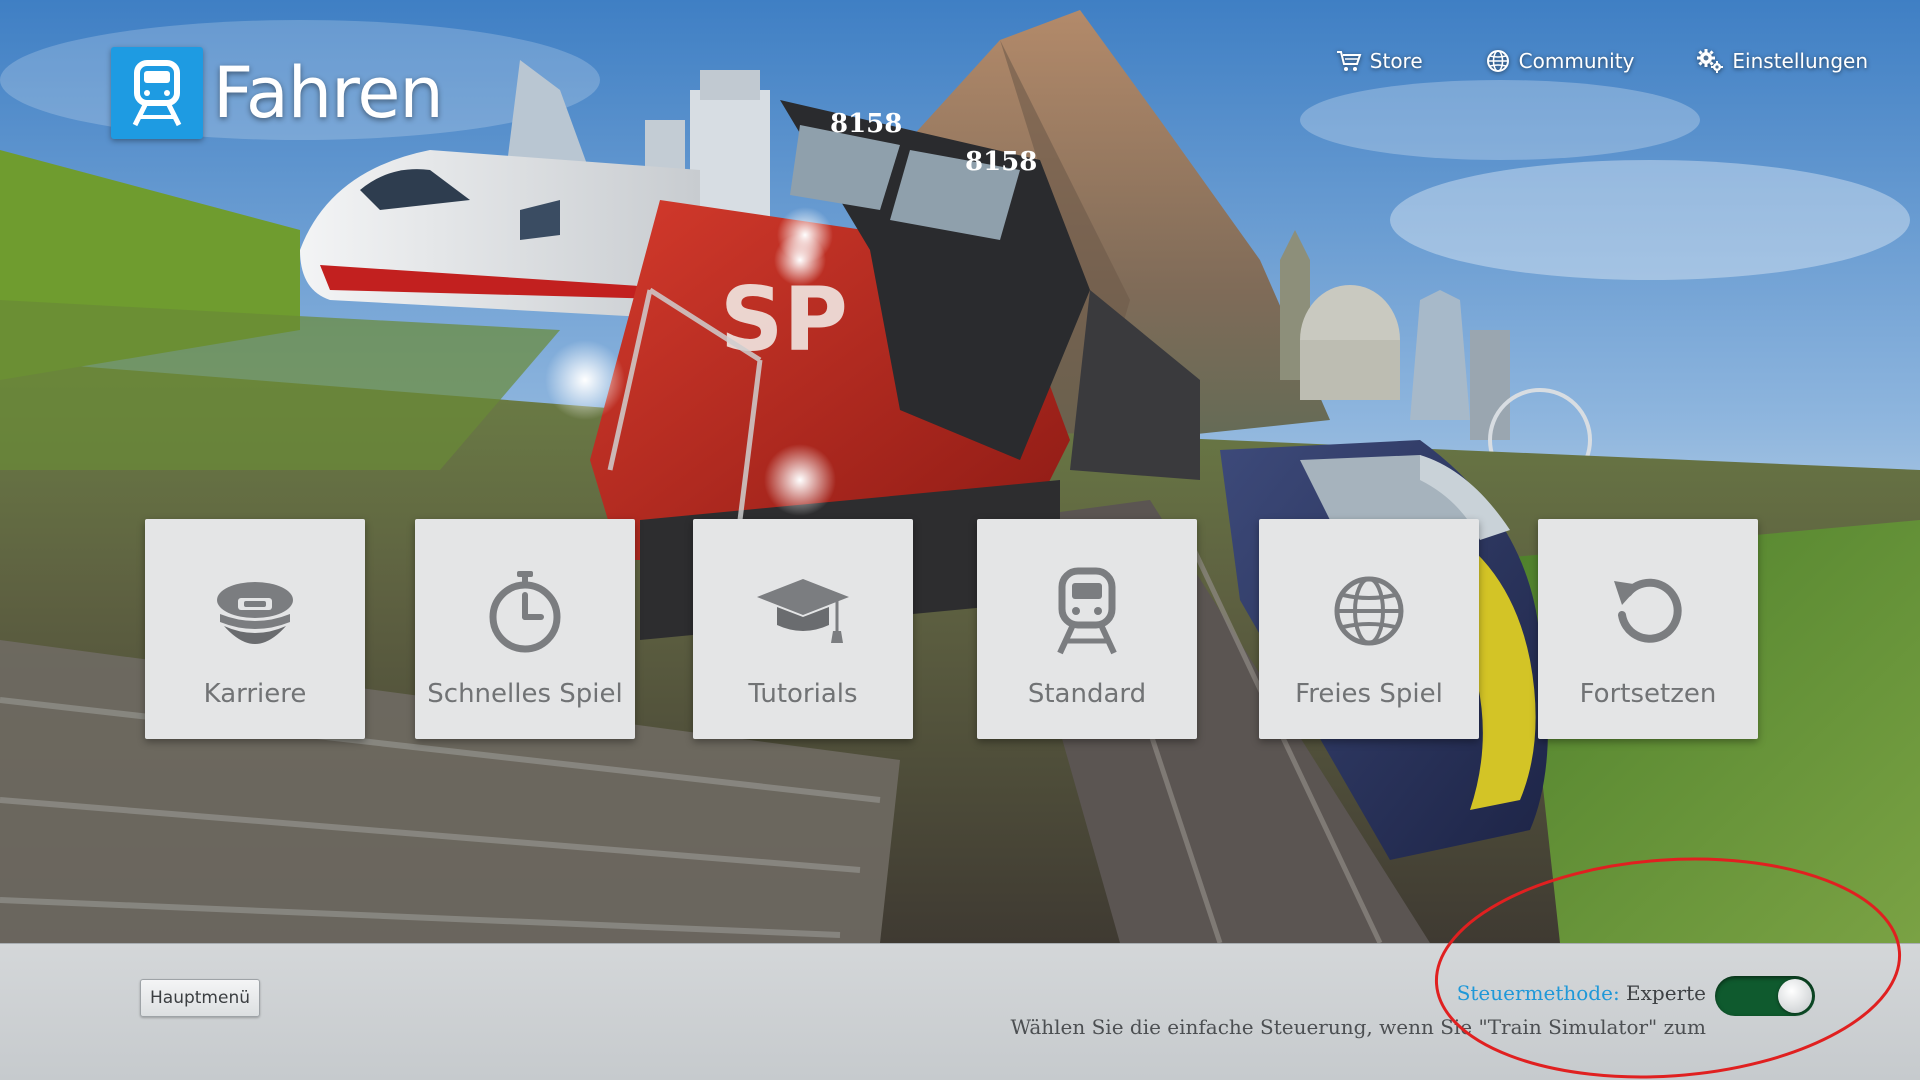 Image resolution: width=1920 pixels, height=1080 pixels. I want to click on main-menu-button: Hauptmenü, so click(200, 998).